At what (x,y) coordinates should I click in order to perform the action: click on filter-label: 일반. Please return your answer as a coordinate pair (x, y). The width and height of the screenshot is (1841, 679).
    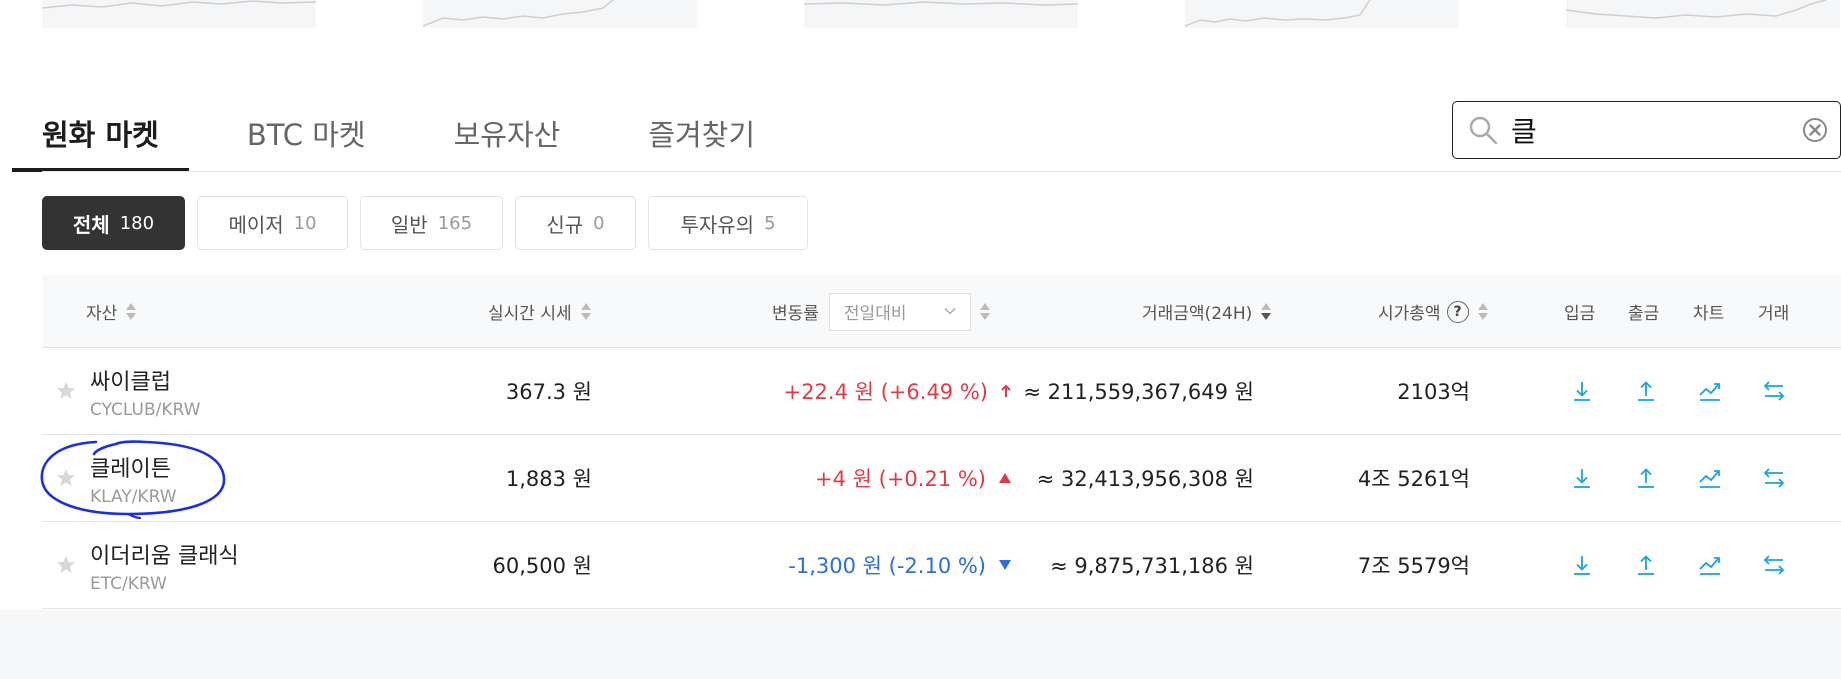
    Looking at the image, I should click on (409, 224).